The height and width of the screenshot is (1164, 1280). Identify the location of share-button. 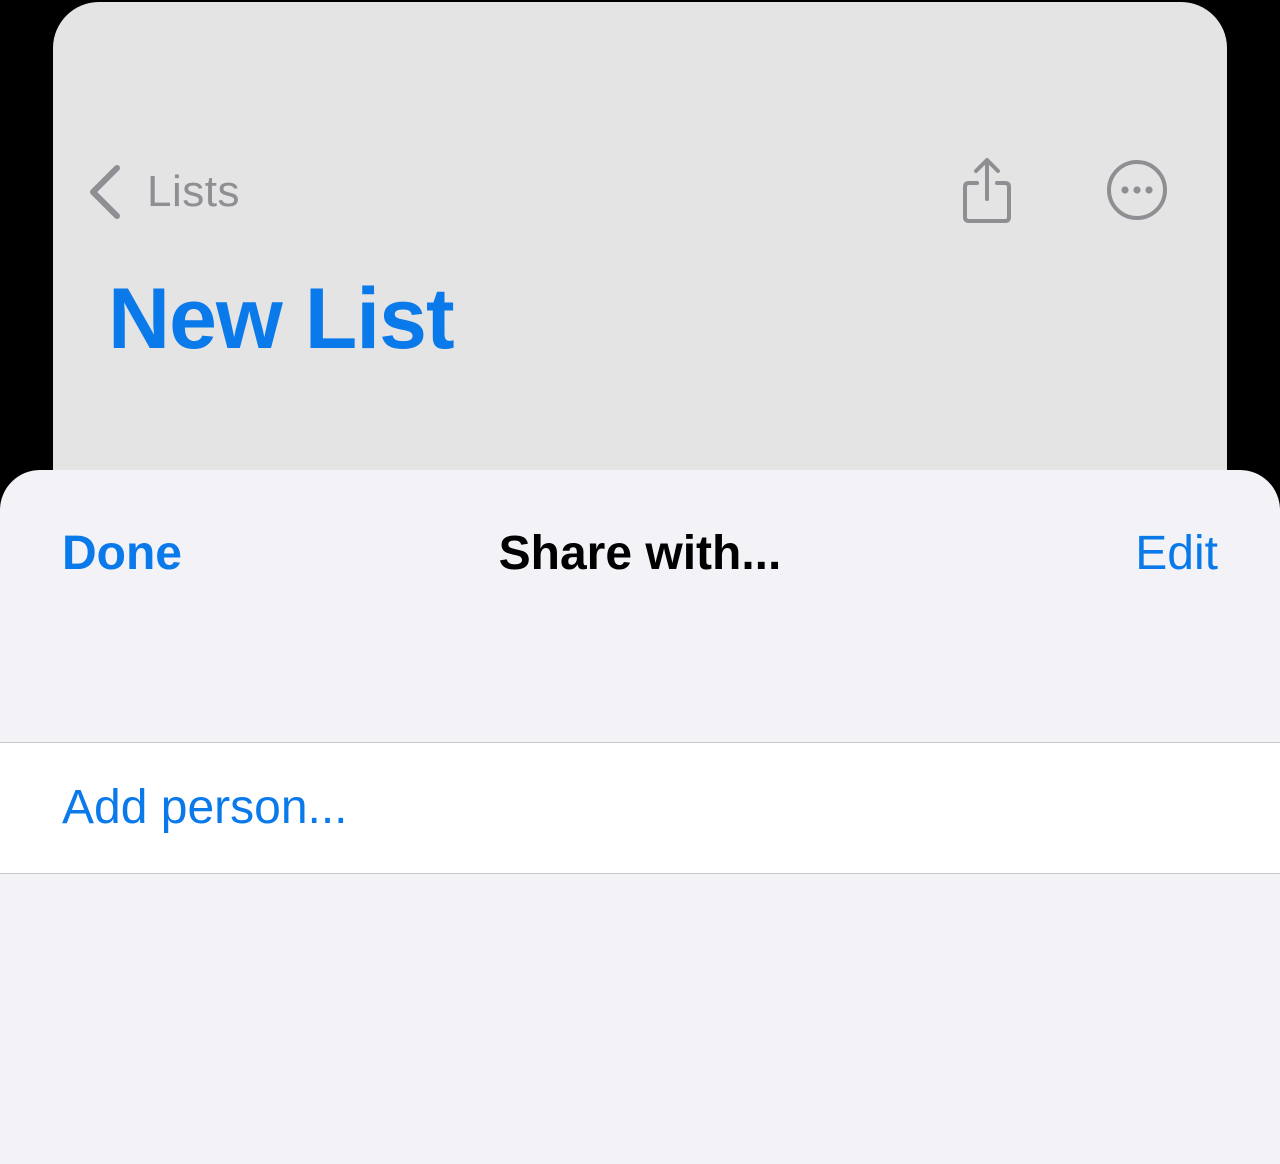
(987, 192).